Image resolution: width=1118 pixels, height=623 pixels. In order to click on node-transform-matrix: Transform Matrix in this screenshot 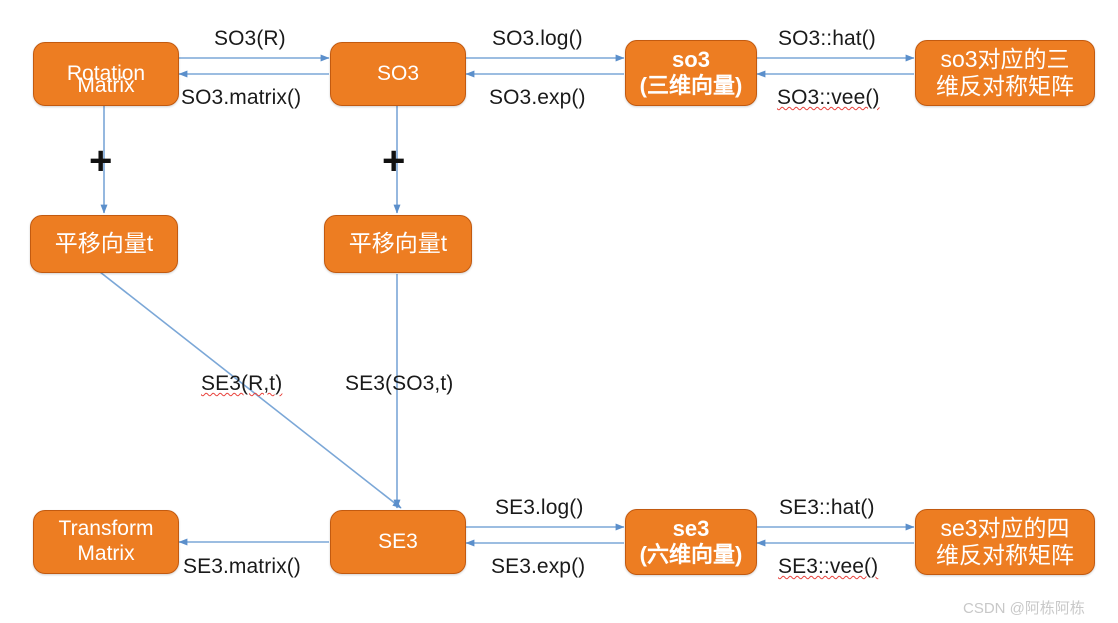, I will do `click(106, 542)`.